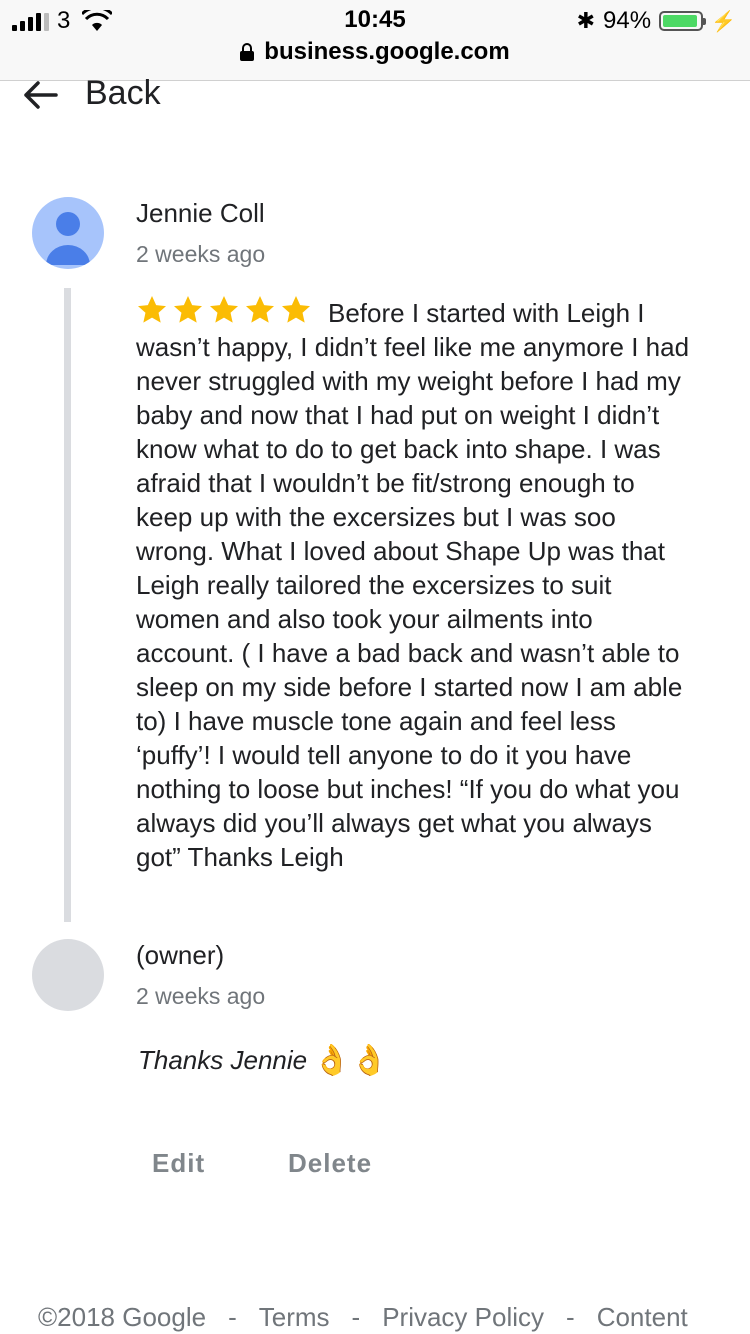  Describe the element at coordinates (586, 20) in the screenshot. I see `bluetooth-icon: ✱` at that location.